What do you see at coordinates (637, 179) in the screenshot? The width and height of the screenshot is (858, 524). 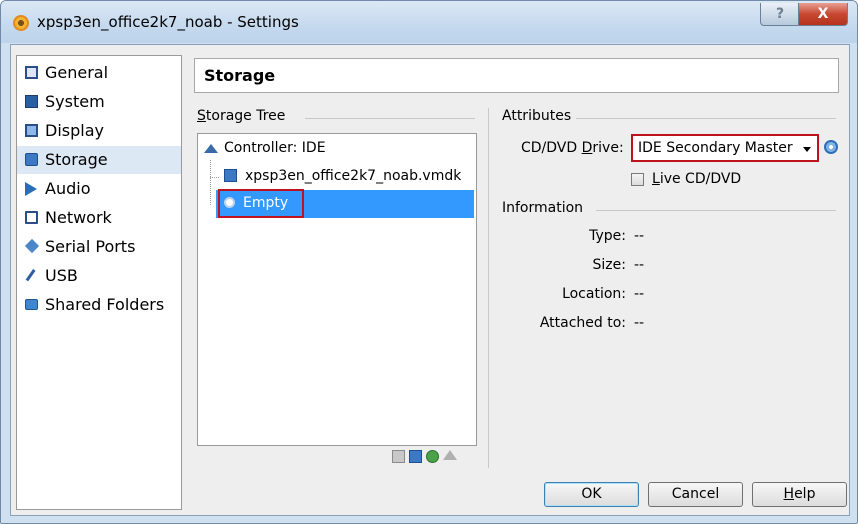 I see `live-cd-checkbox` at bounding box center [637, 179].